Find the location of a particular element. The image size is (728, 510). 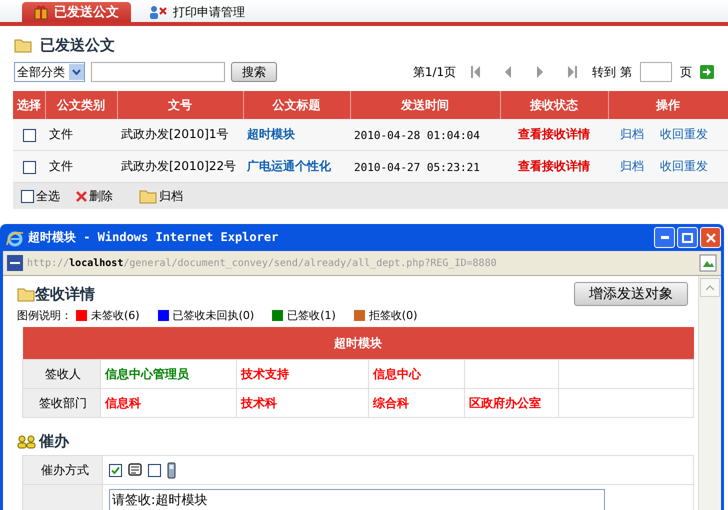

archive-link: 归档 is located at coordinates (171, 196).